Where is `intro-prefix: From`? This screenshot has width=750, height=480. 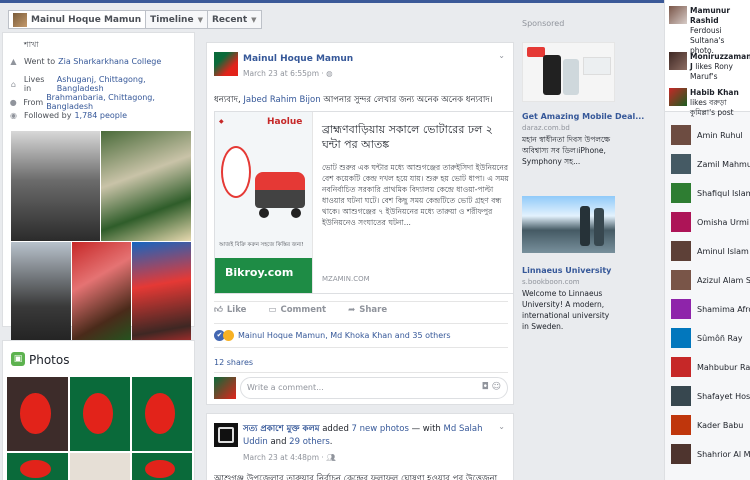
intro-prefix: From is located at coordinates (33, 102).